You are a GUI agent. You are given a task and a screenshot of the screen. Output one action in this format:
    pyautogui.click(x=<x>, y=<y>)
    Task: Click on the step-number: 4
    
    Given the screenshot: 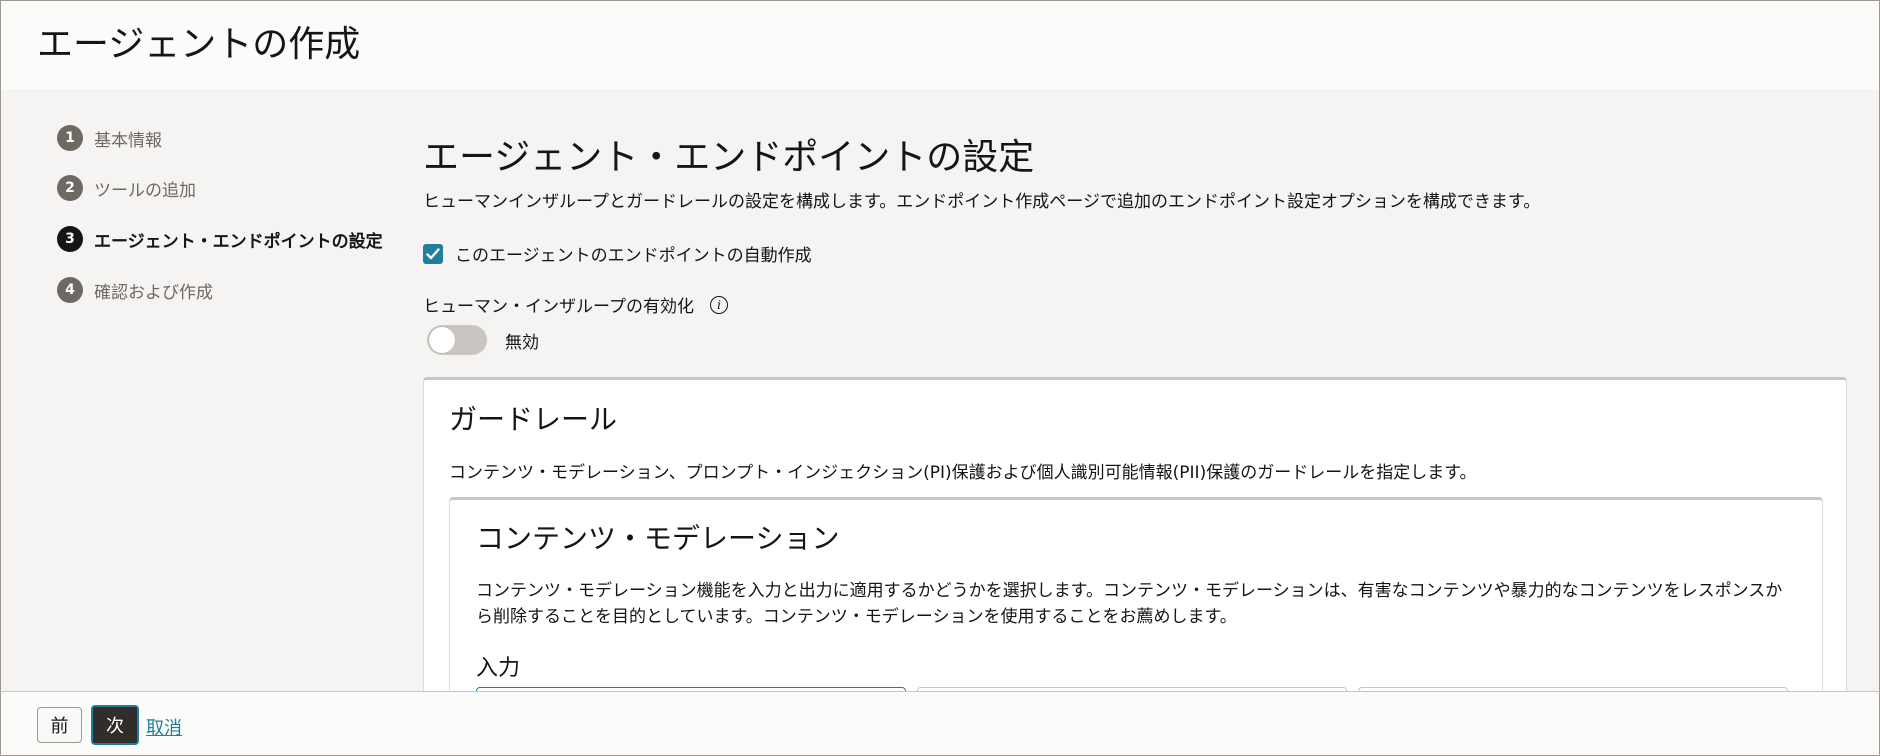 What is the action you would take?
    pyautogui.click(x=70, y=290)
    